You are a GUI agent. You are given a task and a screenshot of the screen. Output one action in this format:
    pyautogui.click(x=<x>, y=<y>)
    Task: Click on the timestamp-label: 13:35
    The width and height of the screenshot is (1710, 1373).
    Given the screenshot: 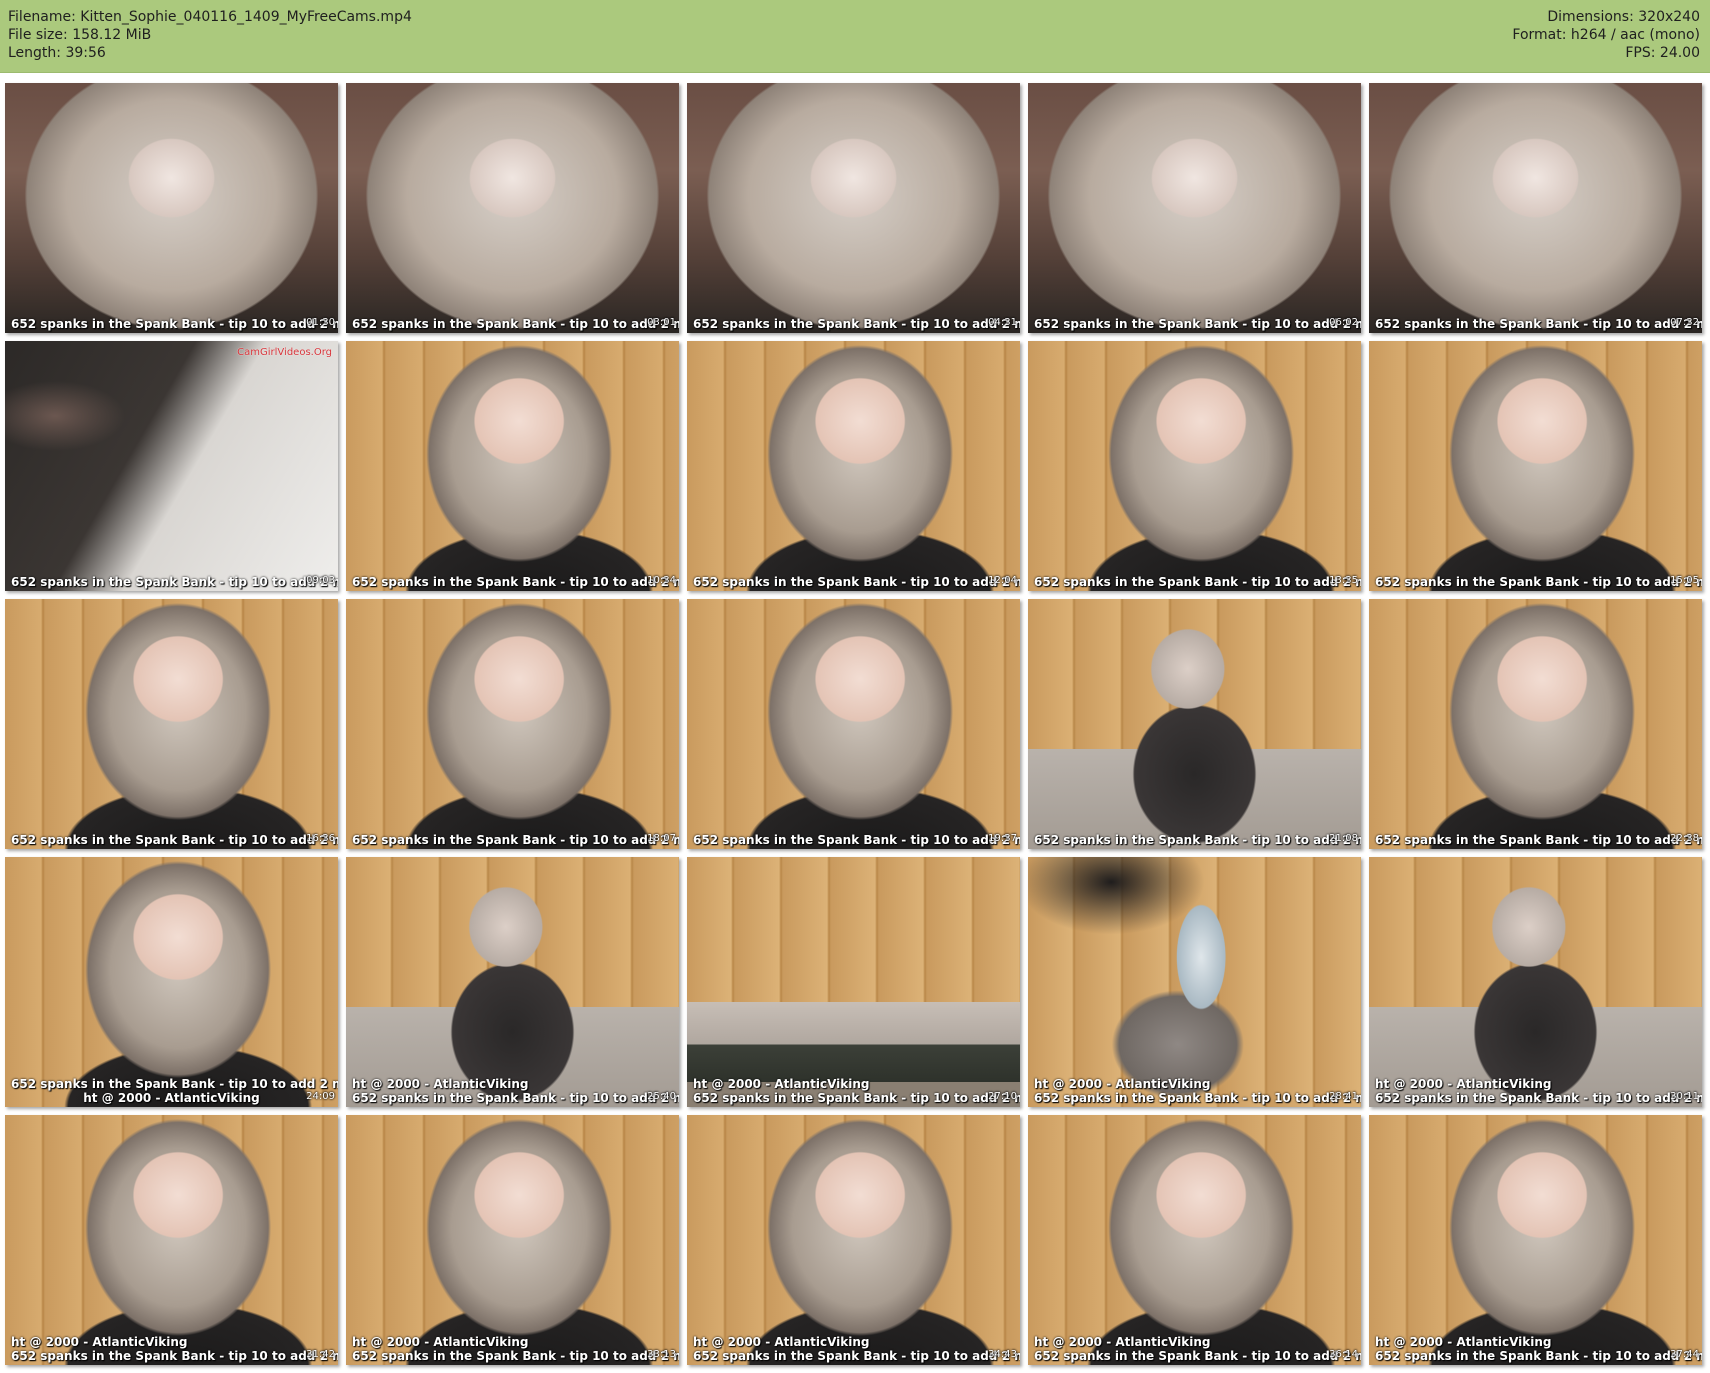 What is the action you would take?
    pyautogui.click(x=1343, y=580)
    